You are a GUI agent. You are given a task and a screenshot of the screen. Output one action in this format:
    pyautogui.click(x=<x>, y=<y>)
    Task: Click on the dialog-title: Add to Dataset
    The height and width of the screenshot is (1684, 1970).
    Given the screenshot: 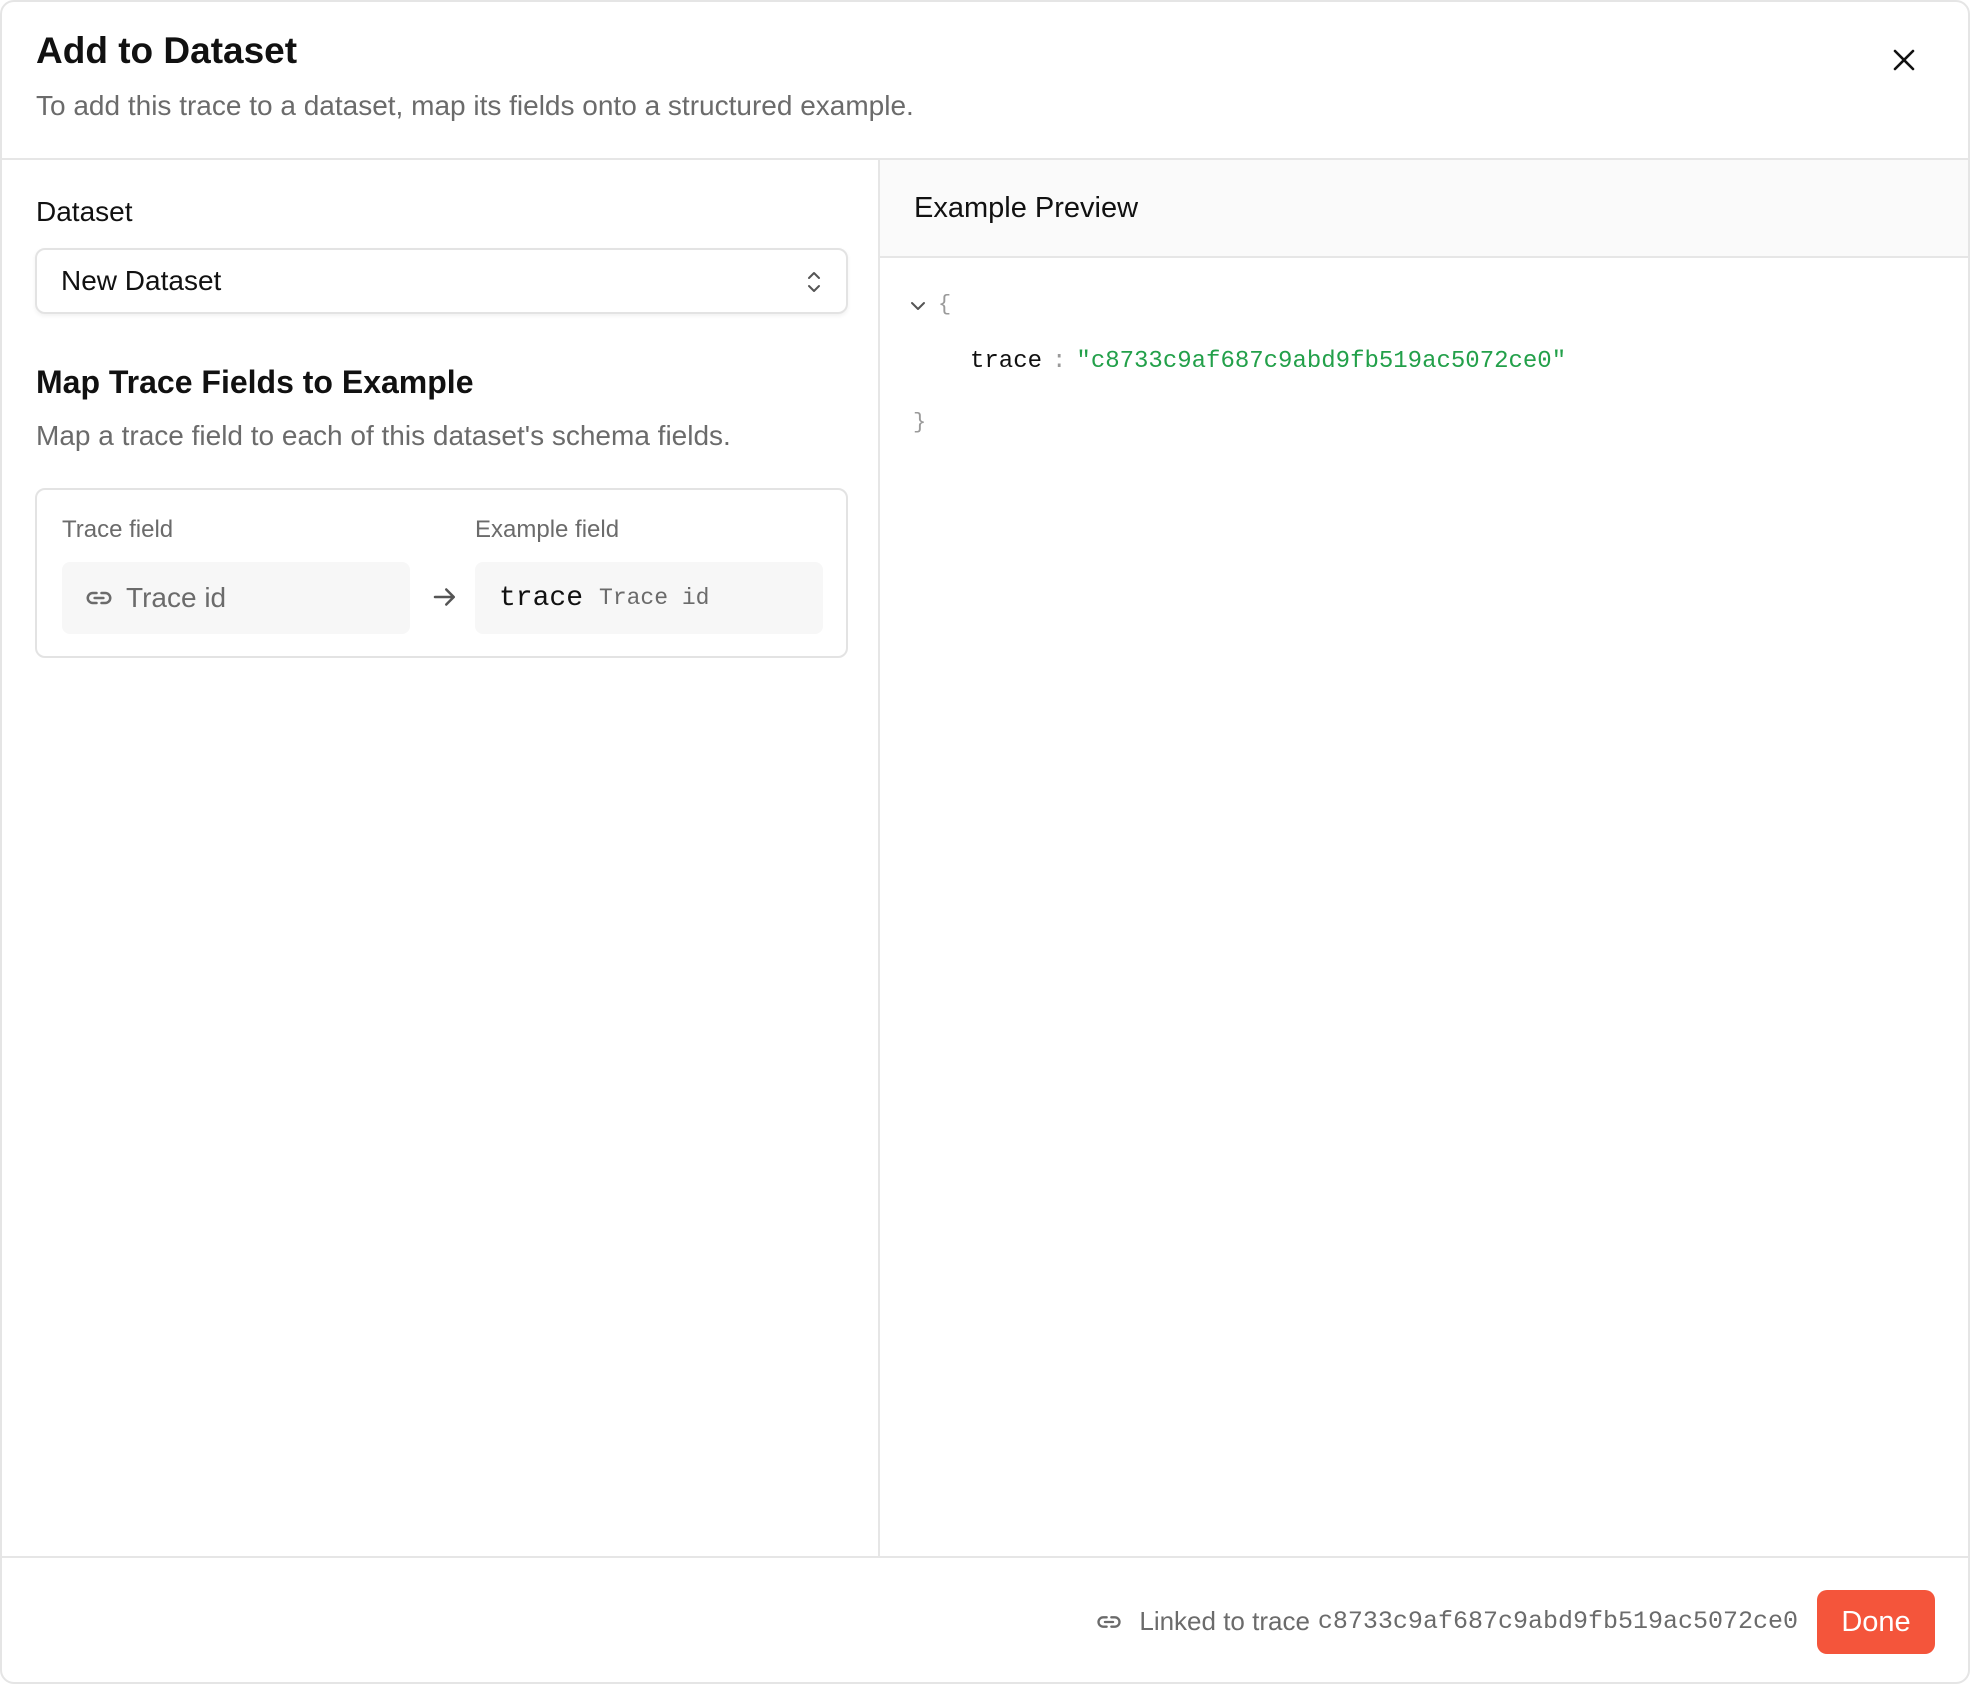 What is the action you would take?
    pyautogui.click(x=167, y=50)
    